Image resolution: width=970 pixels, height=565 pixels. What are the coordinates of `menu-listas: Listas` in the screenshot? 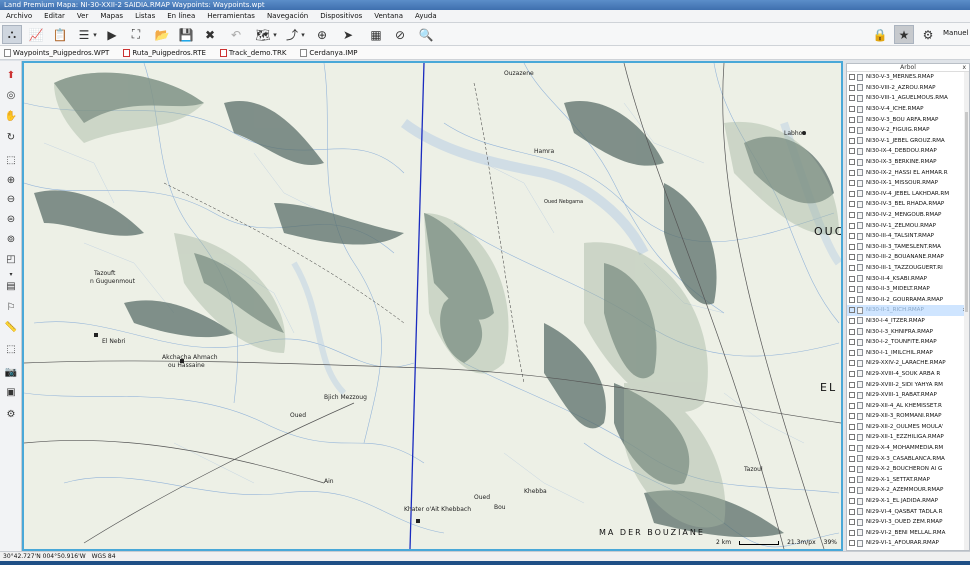 It's located at (145, 16).